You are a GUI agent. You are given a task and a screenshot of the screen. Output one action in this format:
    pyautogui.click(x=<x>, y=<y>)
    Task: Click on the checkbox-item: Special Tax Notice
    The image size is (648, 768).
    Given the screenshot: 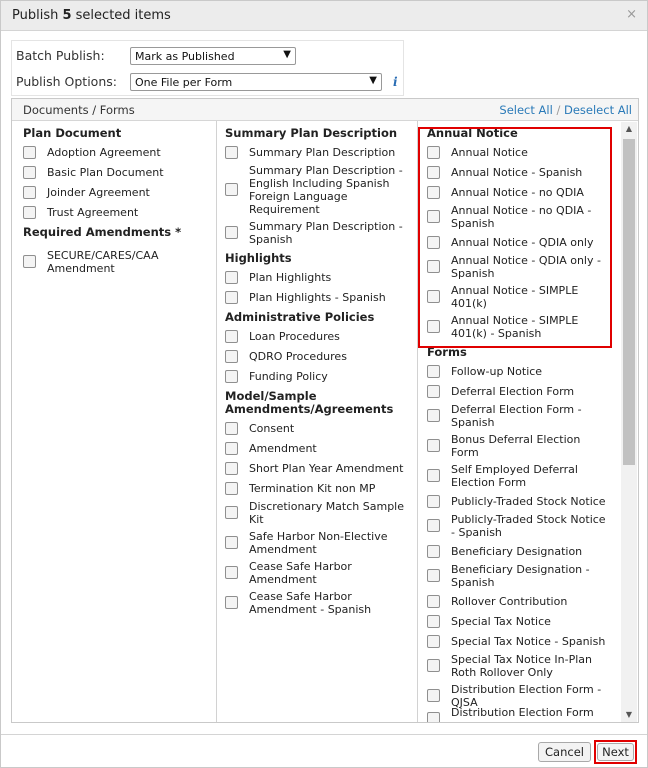 What is the action you would take?
    pyautogui.click(x=520, y=621)
    